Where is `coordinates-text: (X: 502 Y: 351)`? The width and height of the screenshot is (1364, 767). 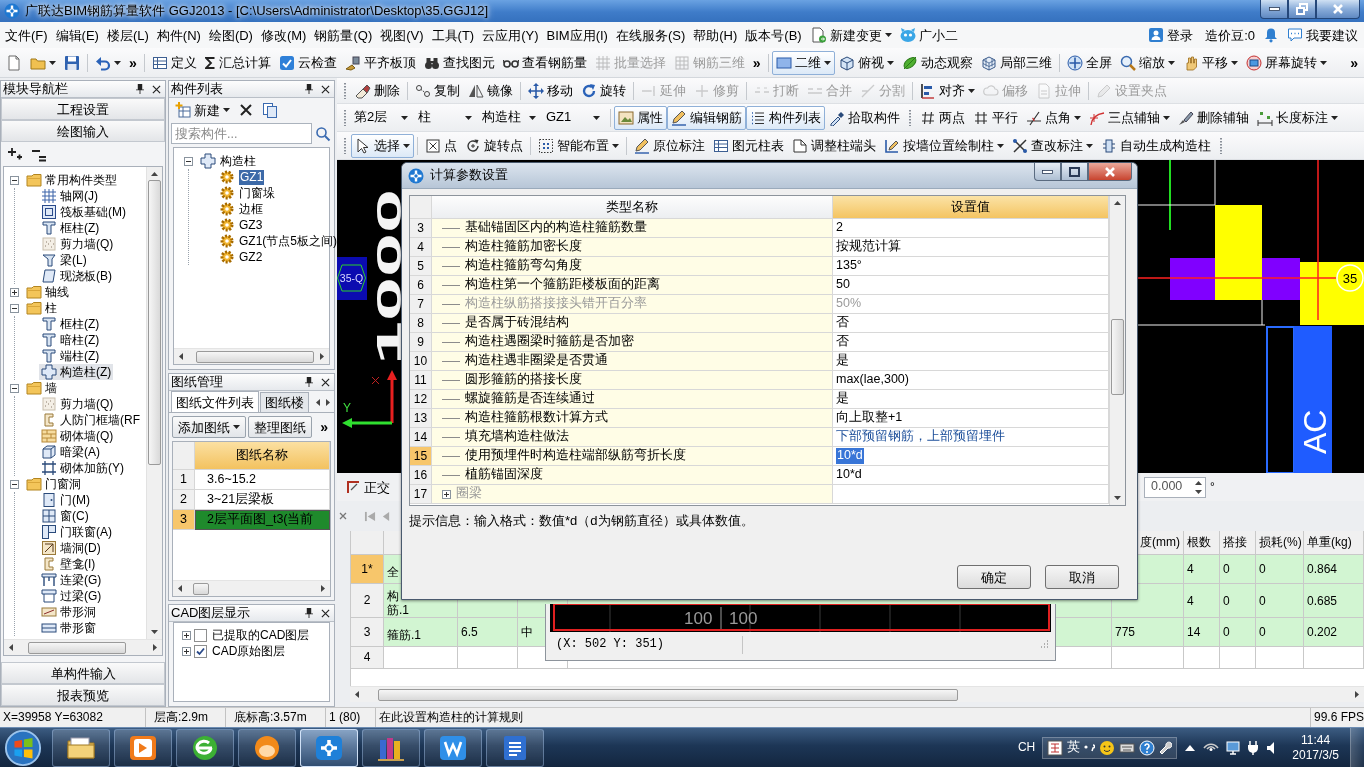
coordinates-text: (X: 502 Y: 351) is located at coordinates (610, 644).